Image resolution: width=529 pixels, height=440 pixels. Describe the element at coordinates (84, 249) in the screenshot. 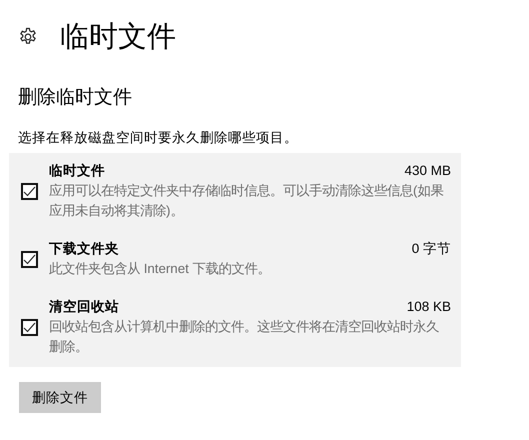

I see `item-name: 下载文件夹` at that location.